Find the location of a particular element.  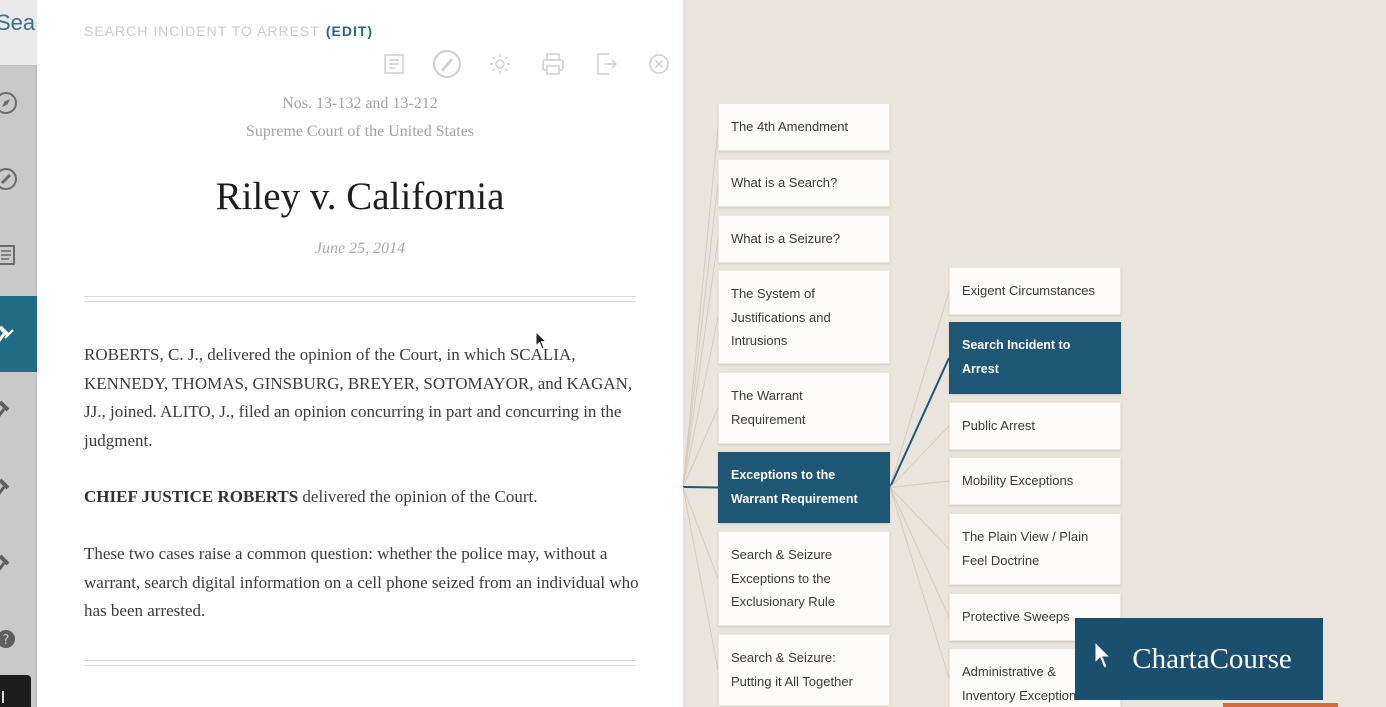

rail-button-document is located at coordinates (18, 255).